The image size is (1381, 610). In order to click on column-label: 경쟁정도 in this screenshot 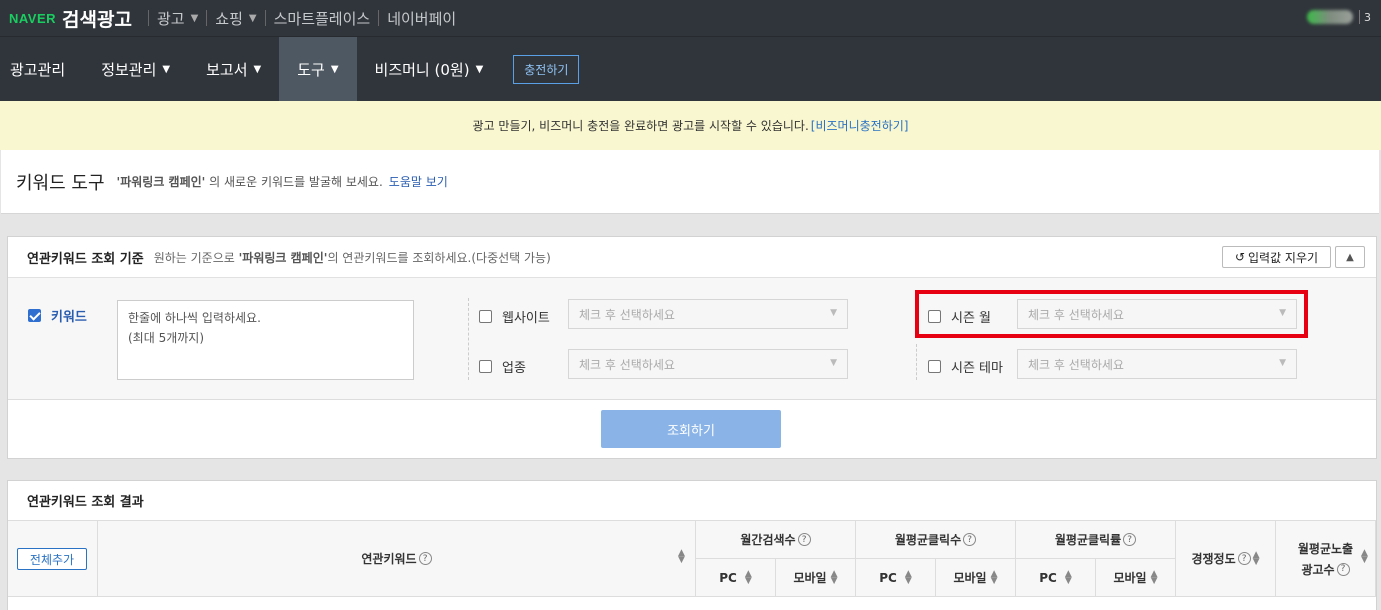, I will do `click(1213, 559)`.